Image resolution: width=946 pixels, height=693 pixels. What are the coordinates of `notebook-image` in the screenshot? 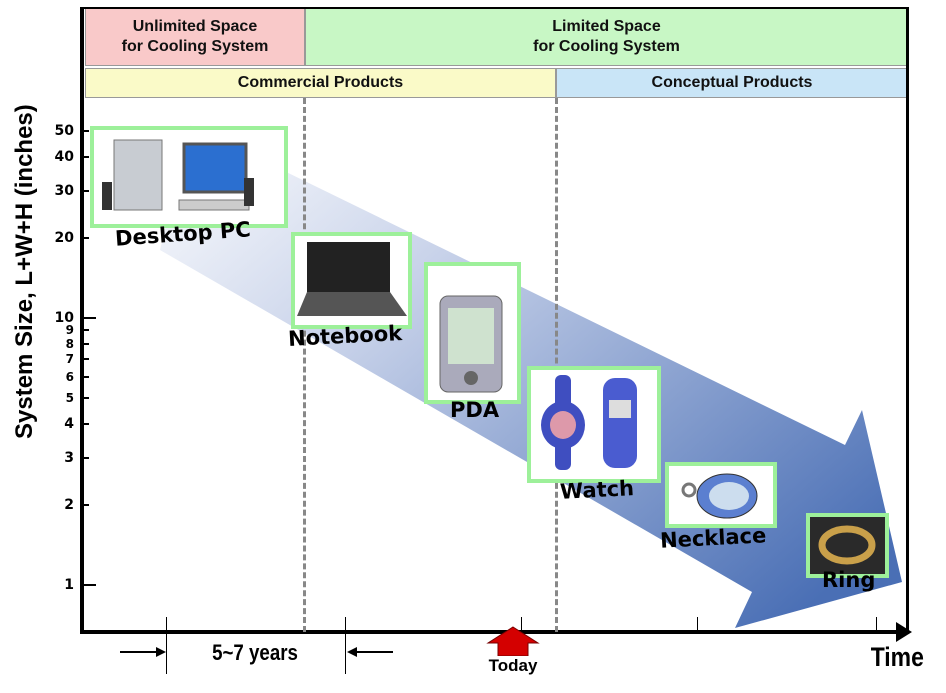 It's located at (351, 280).